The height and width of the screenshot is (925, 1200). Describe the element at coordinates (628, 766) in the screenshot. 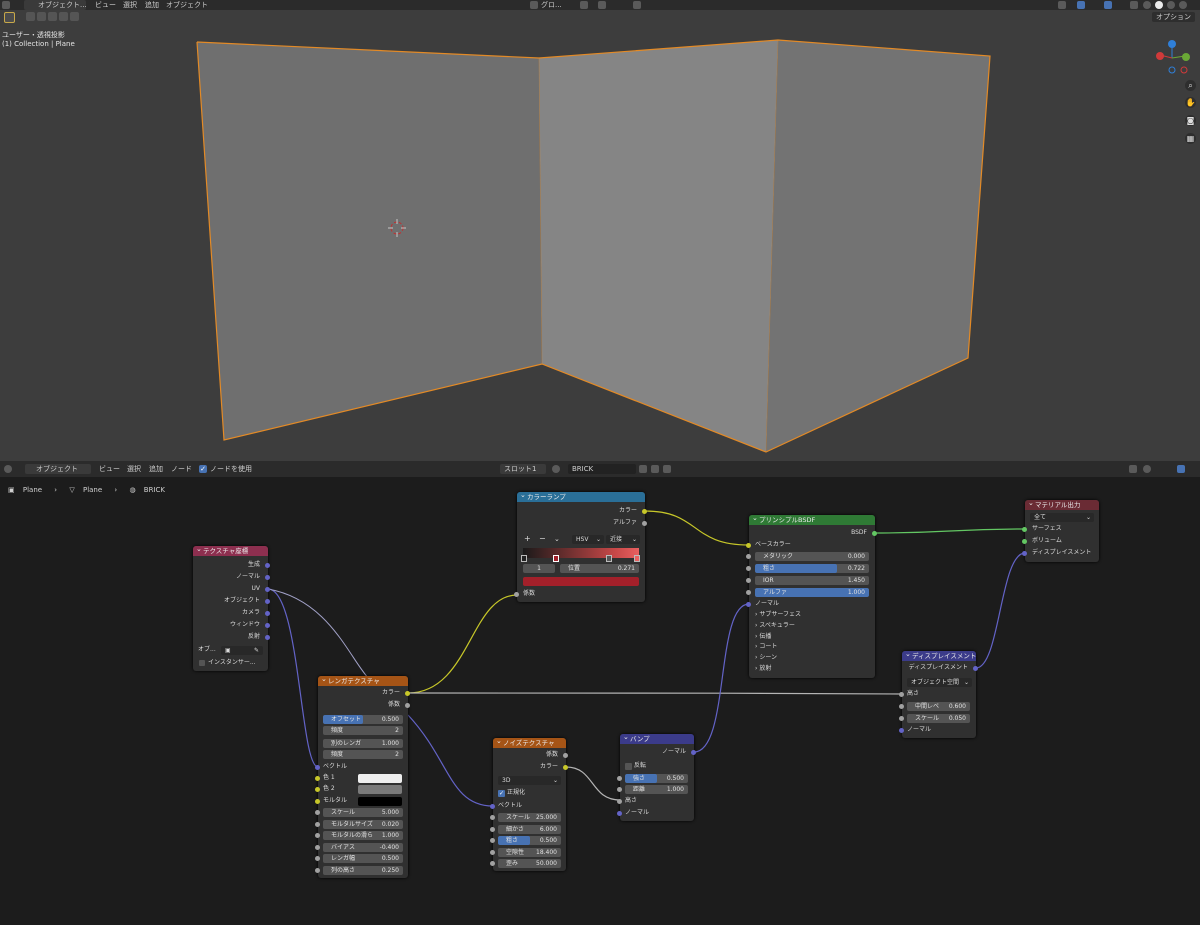

I see `invert-checkbox` at that location.